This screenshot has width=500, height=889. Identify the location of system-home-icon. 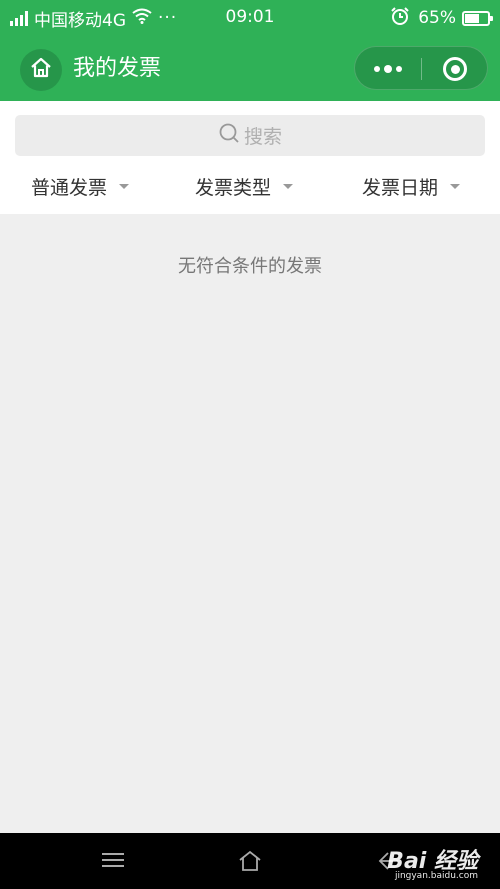
(250, 863).